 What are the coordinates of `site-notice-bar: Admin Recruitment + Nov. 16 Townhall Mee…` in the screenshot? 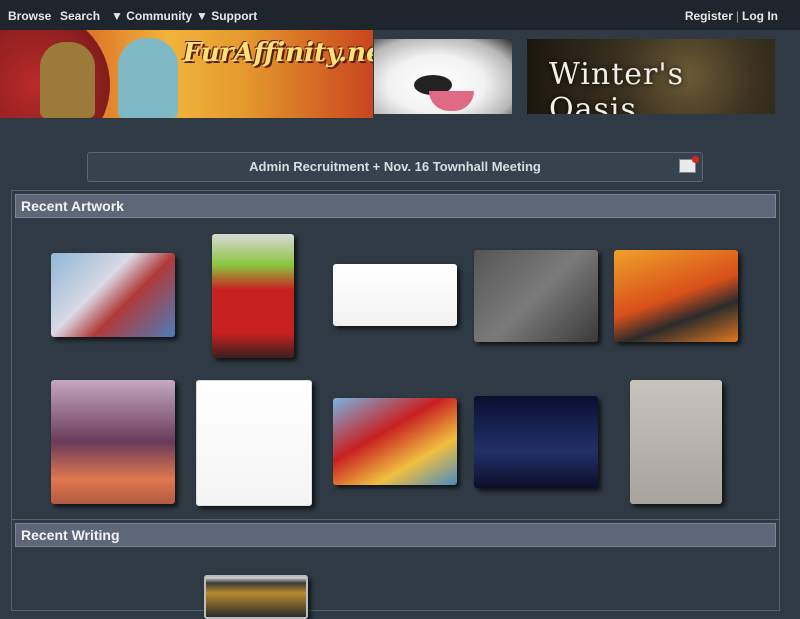 It's located at (395, 167).